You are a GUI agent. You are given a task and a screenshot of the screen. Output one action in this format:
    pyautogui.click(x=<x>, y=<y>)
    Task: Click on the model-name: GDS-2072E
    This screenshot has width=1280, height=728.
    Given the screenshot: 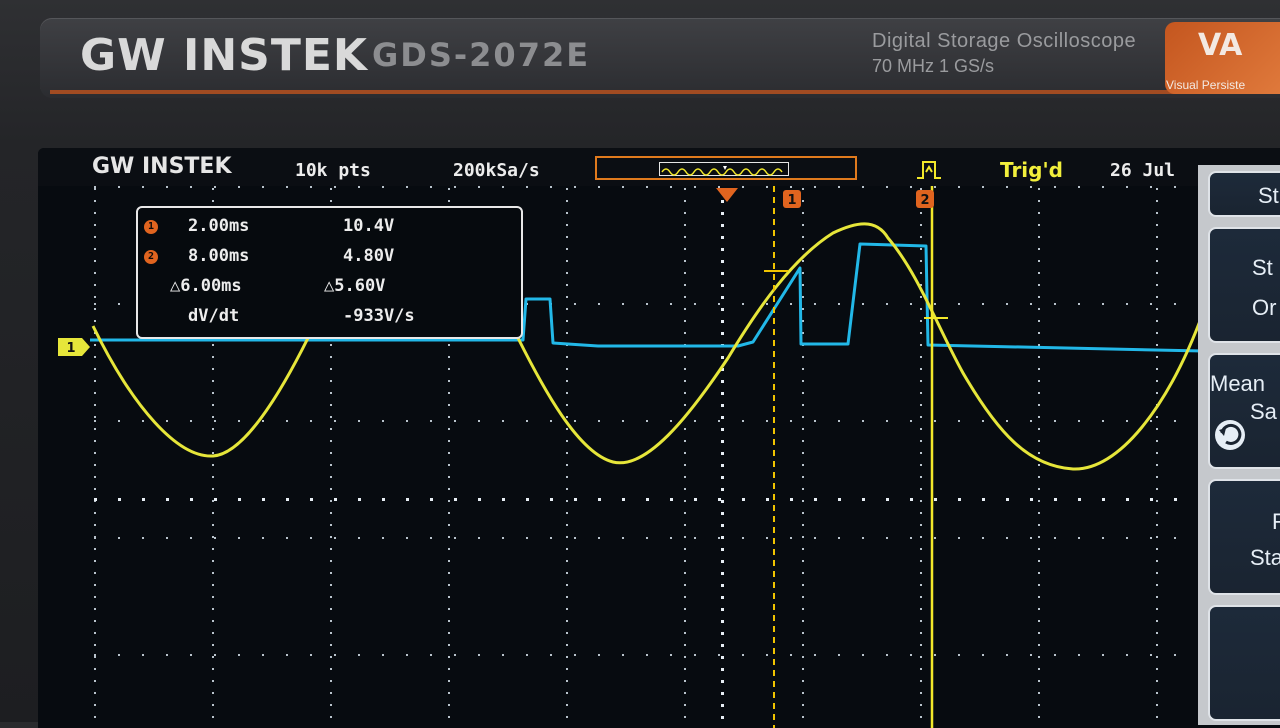 What is the action you would take?
    pyautogui.click(x=481, y=55)
    